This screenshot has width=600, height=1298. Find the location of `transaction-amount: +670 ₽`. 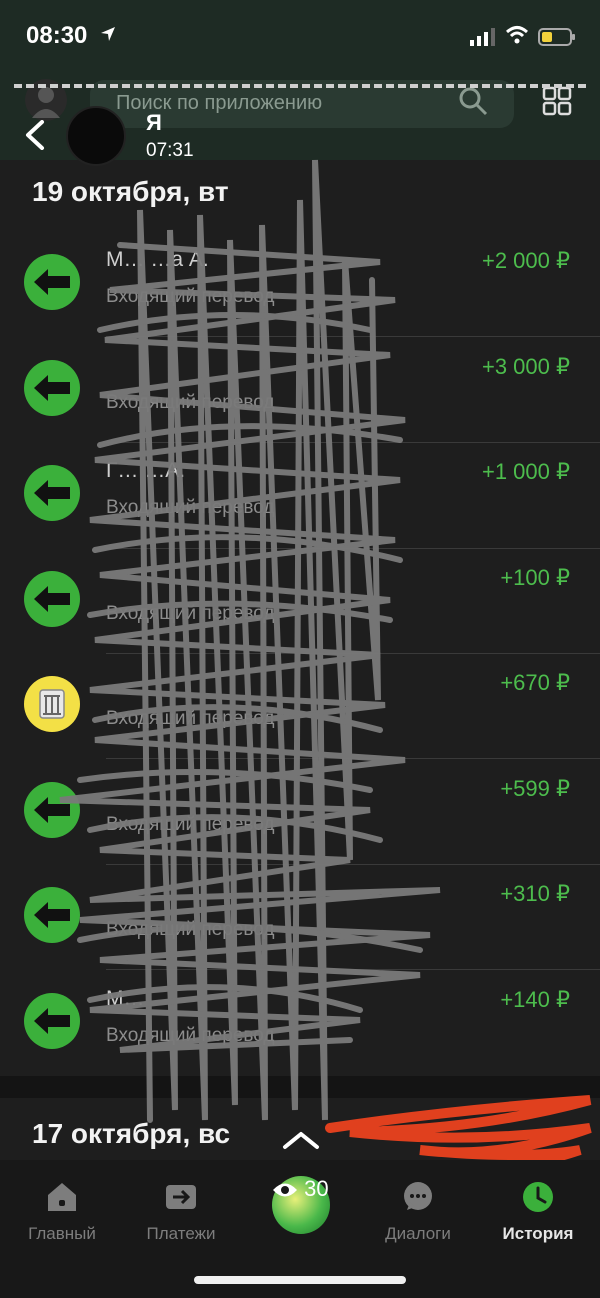

transaction-amount: +670 ₽ is located at coordinates (535, 682).